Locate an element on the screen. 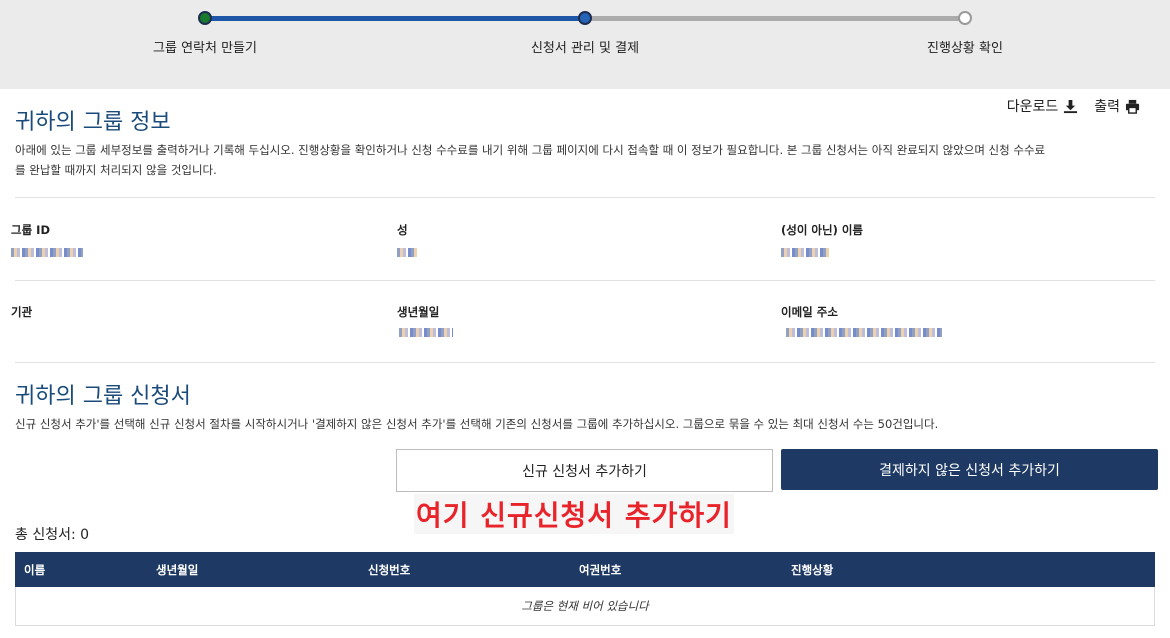 Image resolution: width=1170 pixels, height=638 pixels. step-1-dot is located at coordinates (205, 18).